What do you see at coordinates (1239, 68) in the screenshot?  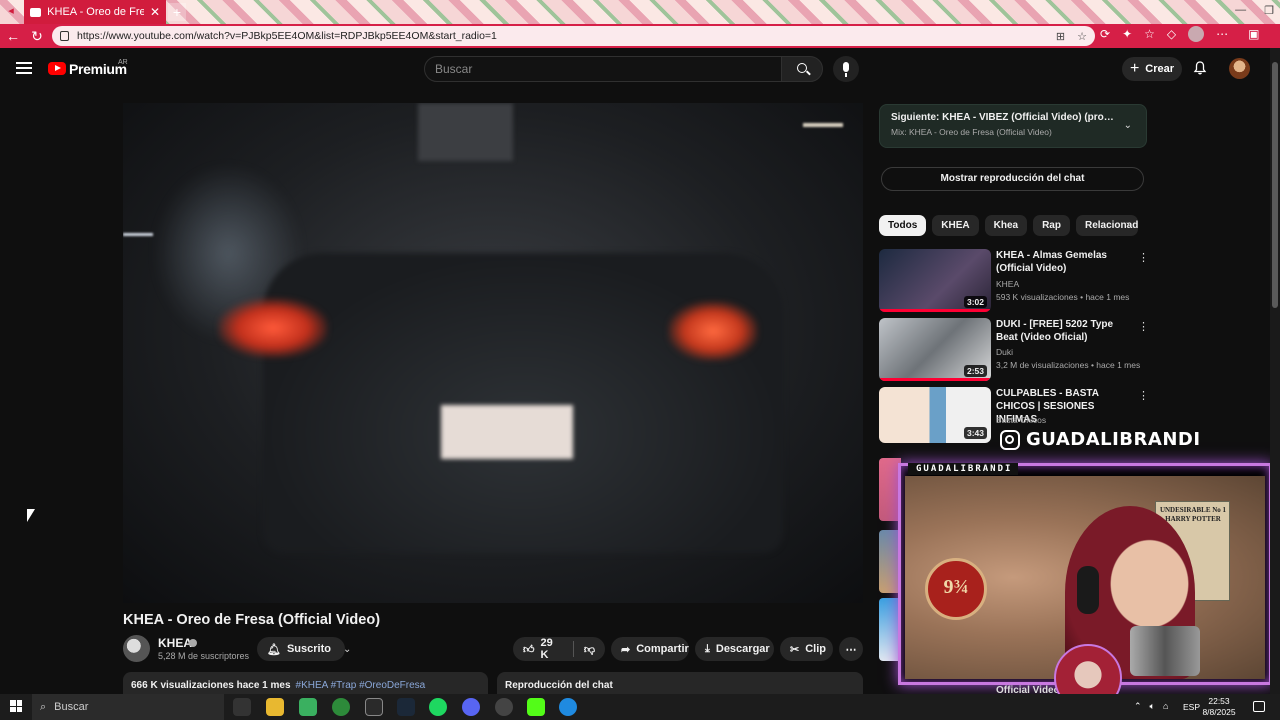 I see `user-avatar` at bounding box center [1239, 68].